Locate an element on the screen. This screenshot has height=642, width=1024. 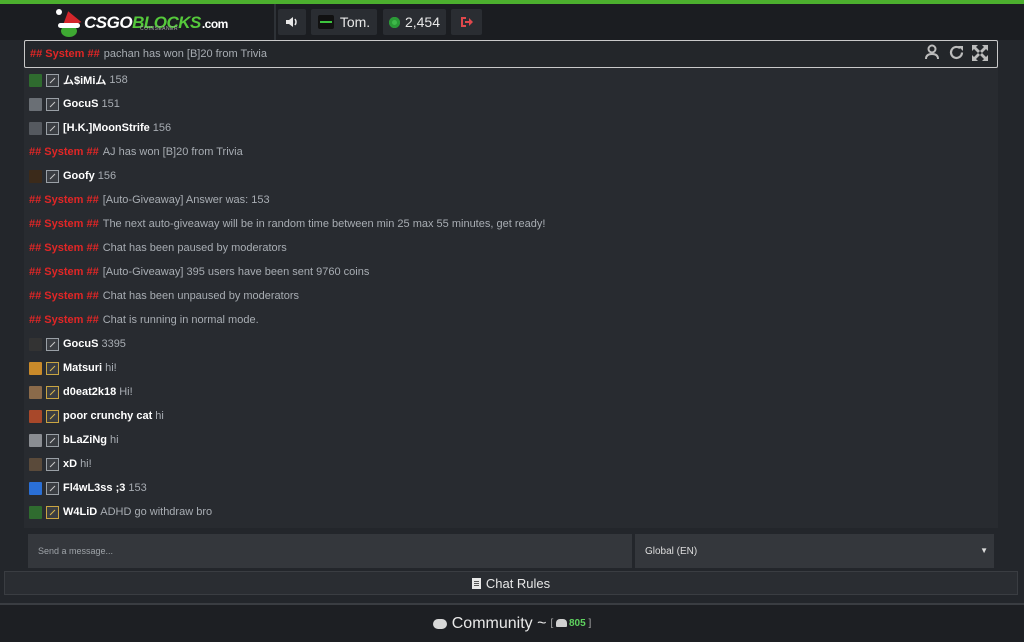
message-text: Hi! is located at coordinates (126, 392).